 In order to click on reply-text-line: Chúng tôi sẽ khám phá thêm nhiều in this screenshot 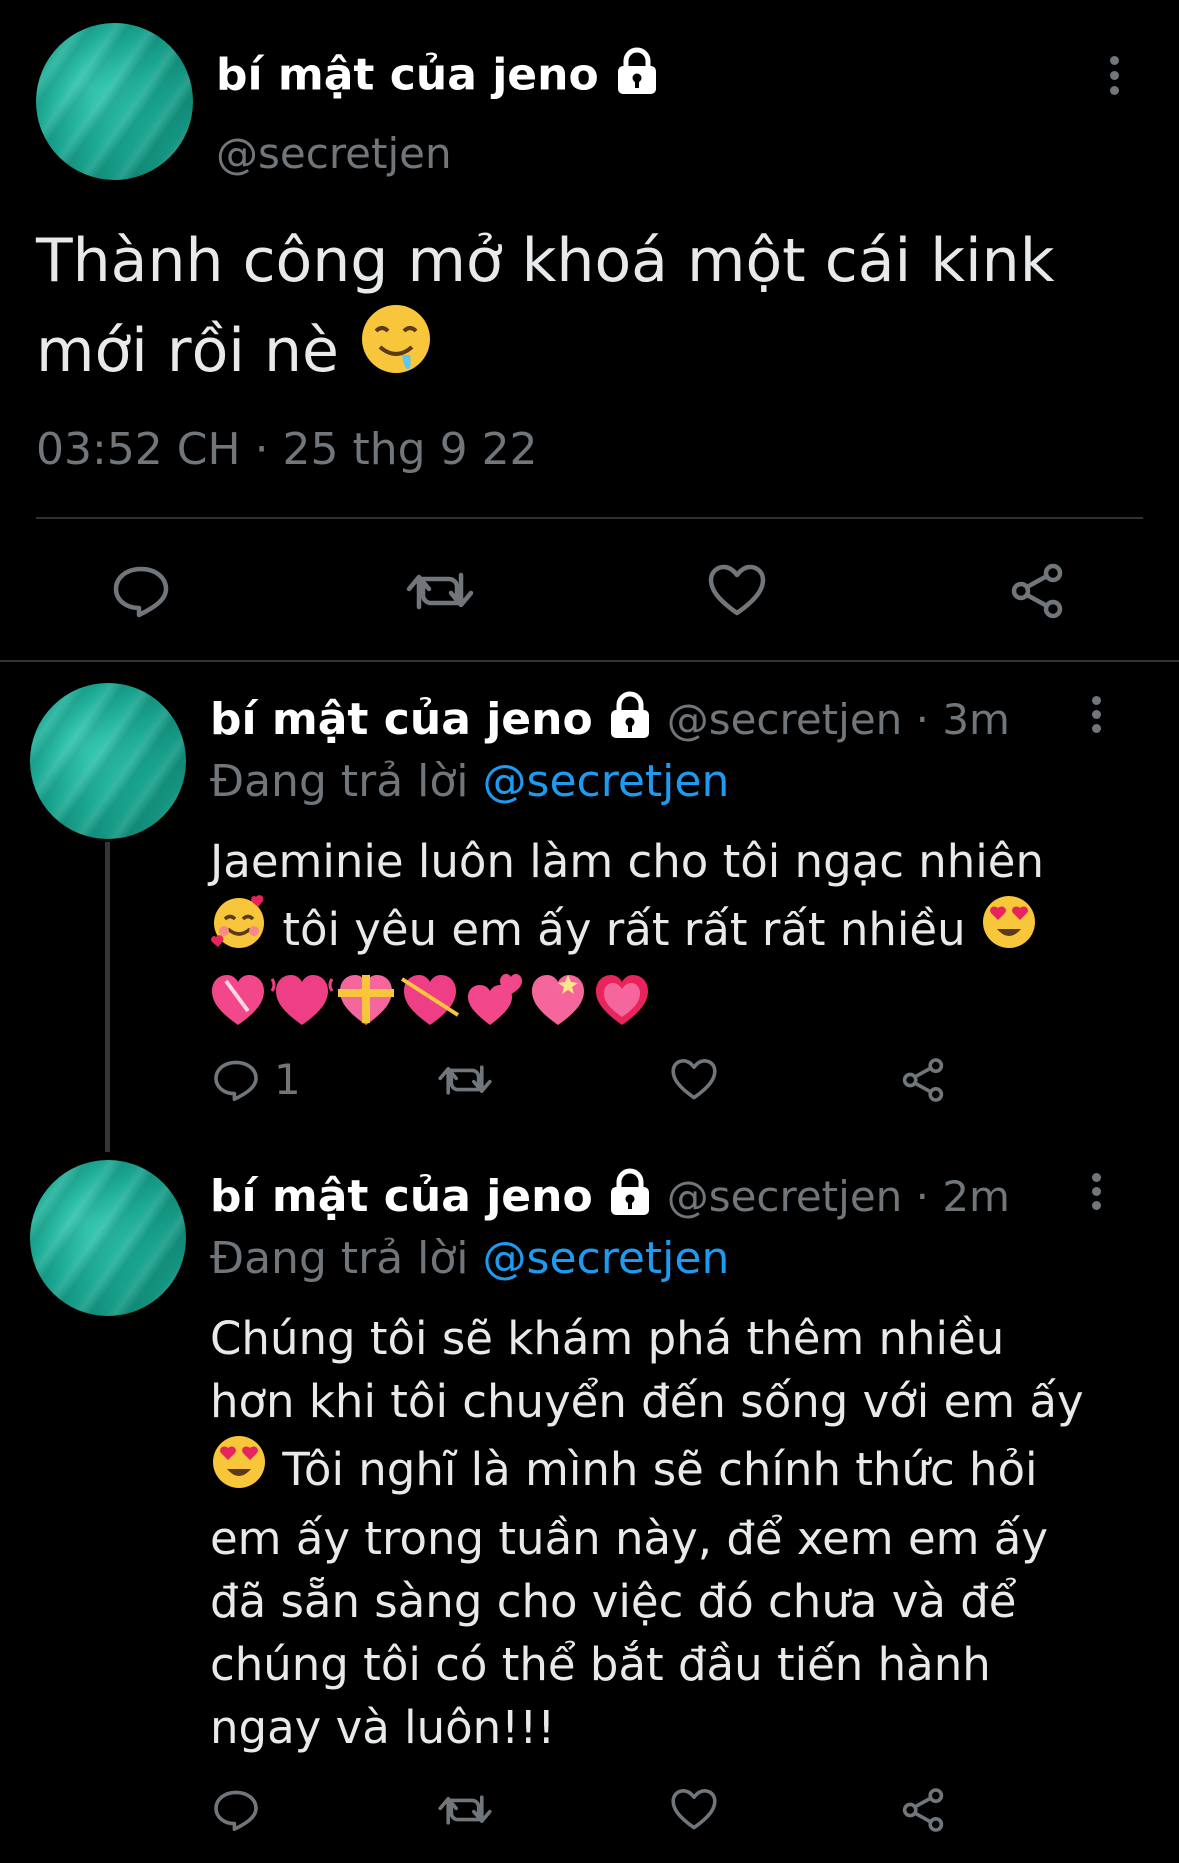, I will do `click(607, 1338)`.